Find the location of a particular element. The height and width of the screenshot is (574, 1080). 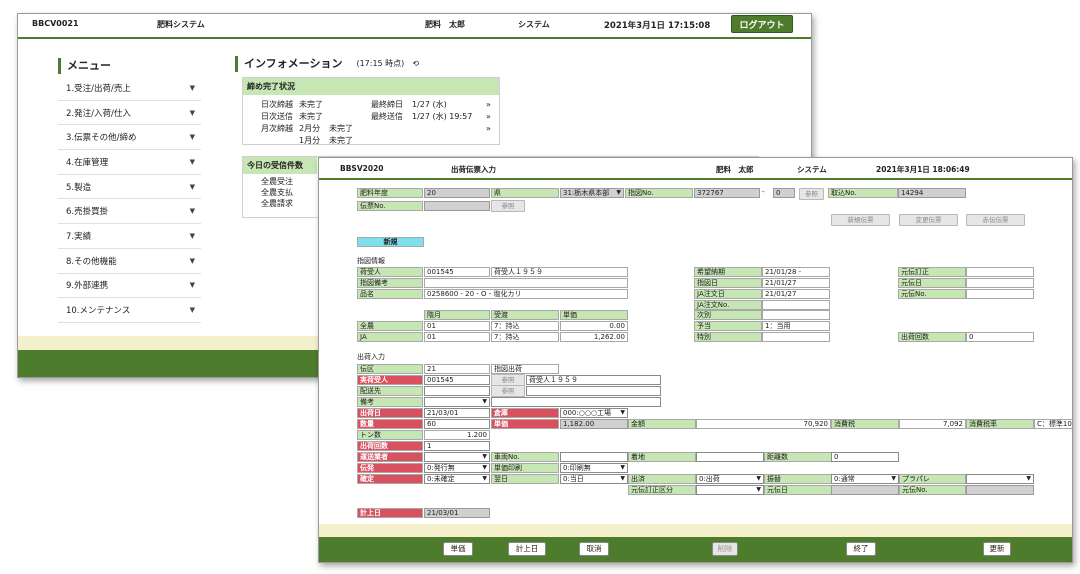

close-status-row: 月次締越 2月分 未完了 » is located at coordinates (371, 128).